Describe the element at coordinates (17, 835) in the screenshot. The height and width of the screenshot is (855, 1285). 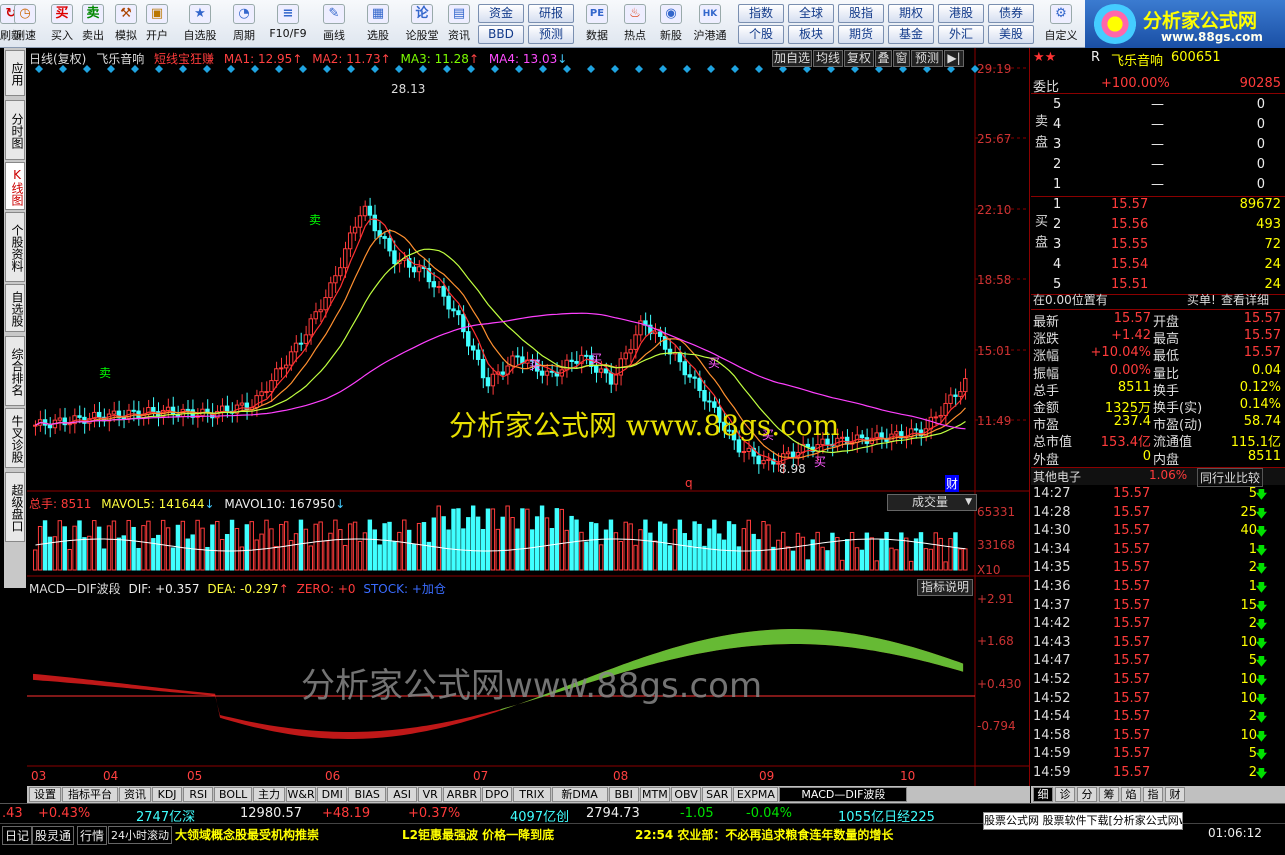
I see `diary-button: 日记` at that location.